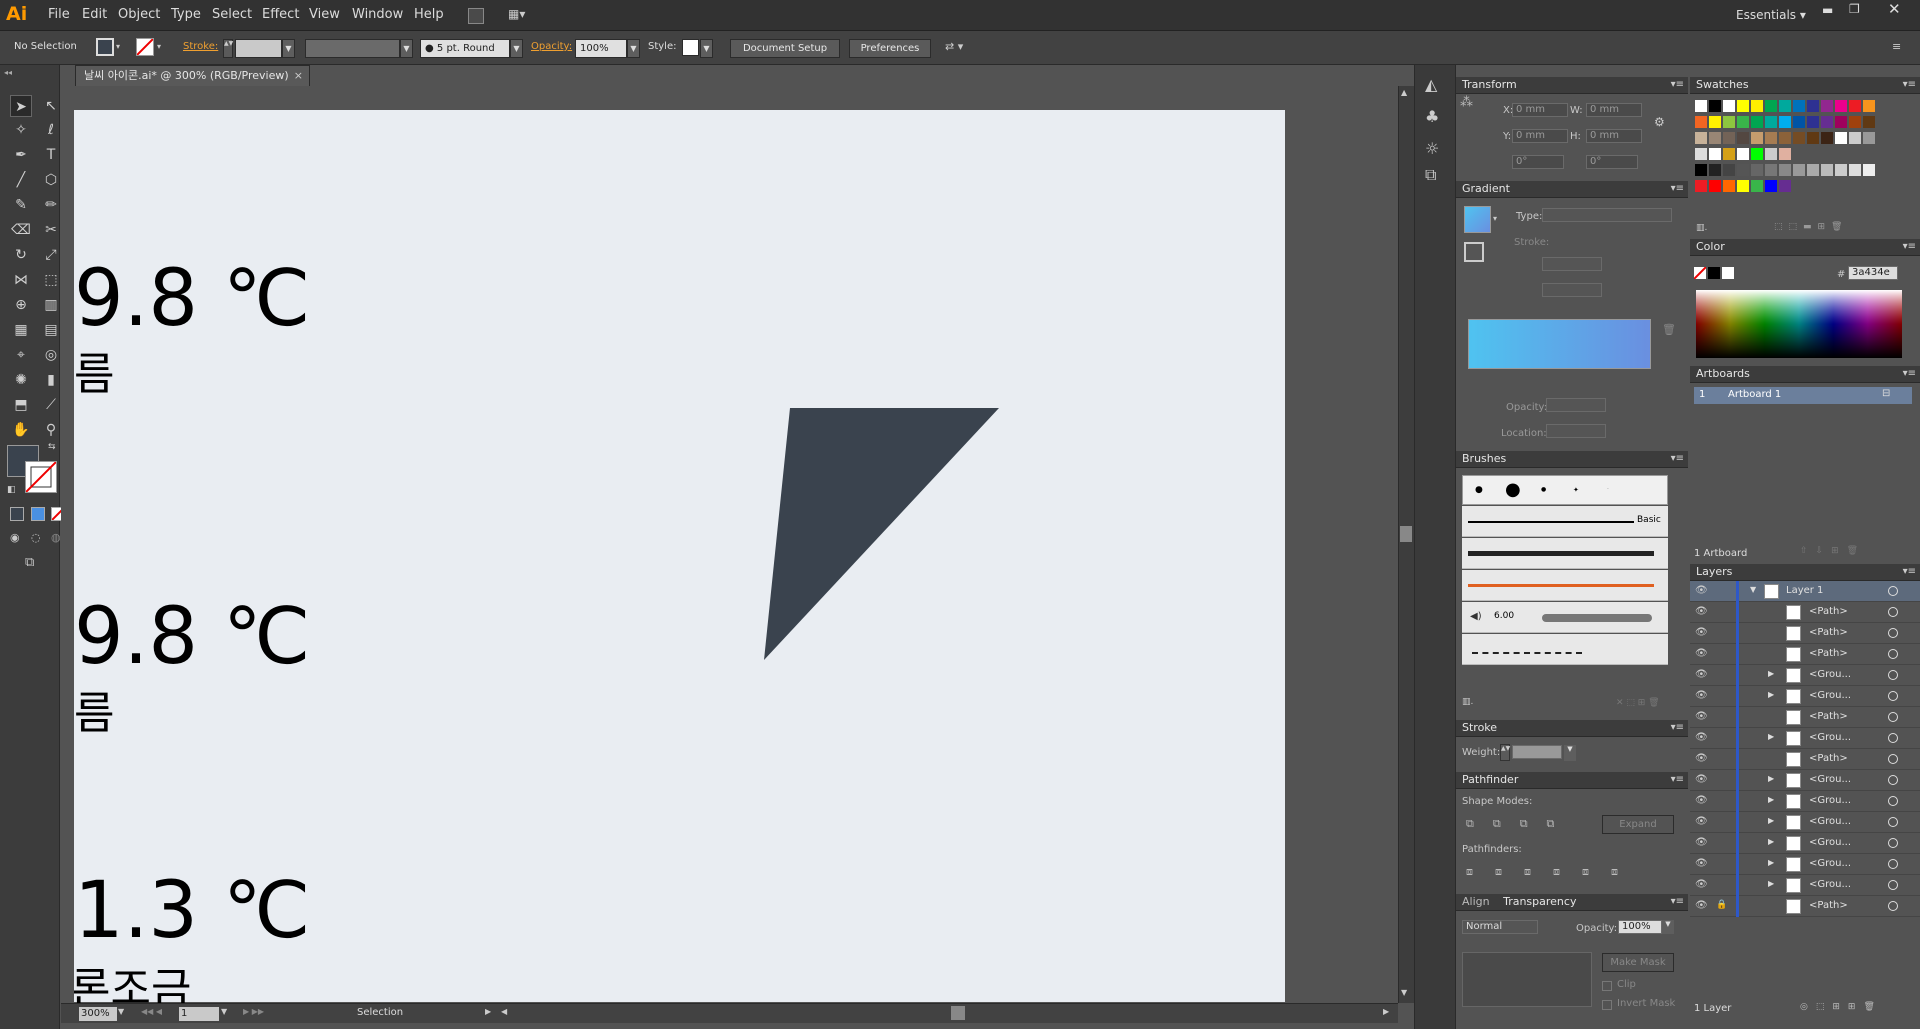 The image size is (1920, 1029). I want to click on hand-tool-icon: ✋, so click(21, 430).